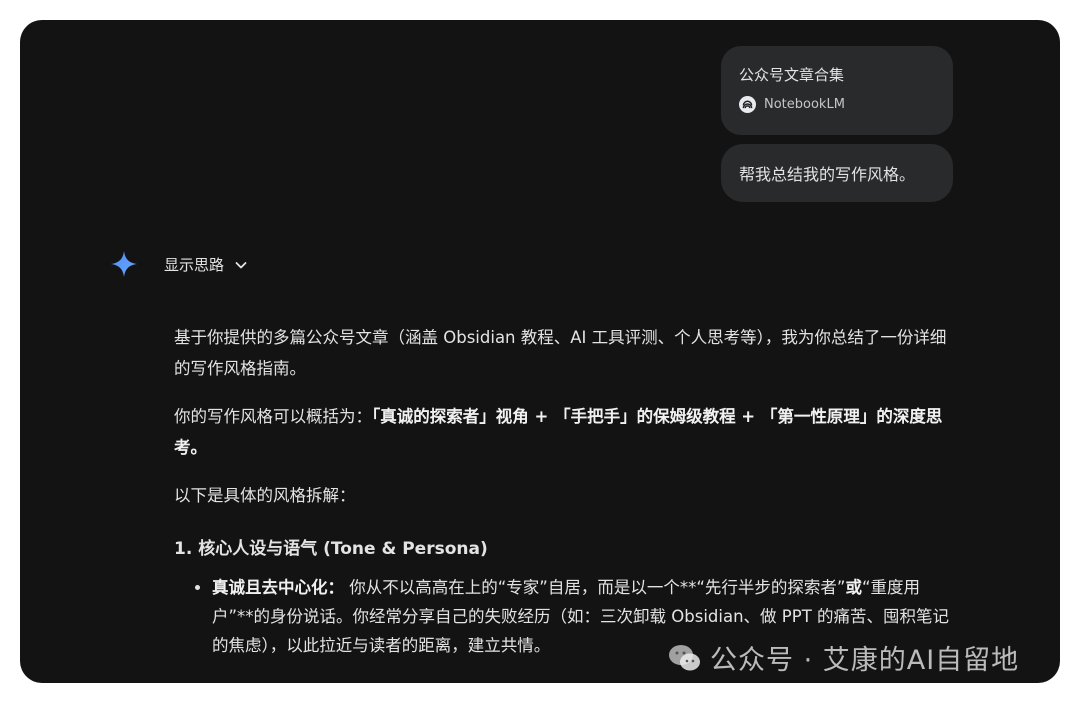 This screenshot has height=703, width=1080. I want to click on summary-prefix: 你的写作风格可以概括为：, so click(273, 416).